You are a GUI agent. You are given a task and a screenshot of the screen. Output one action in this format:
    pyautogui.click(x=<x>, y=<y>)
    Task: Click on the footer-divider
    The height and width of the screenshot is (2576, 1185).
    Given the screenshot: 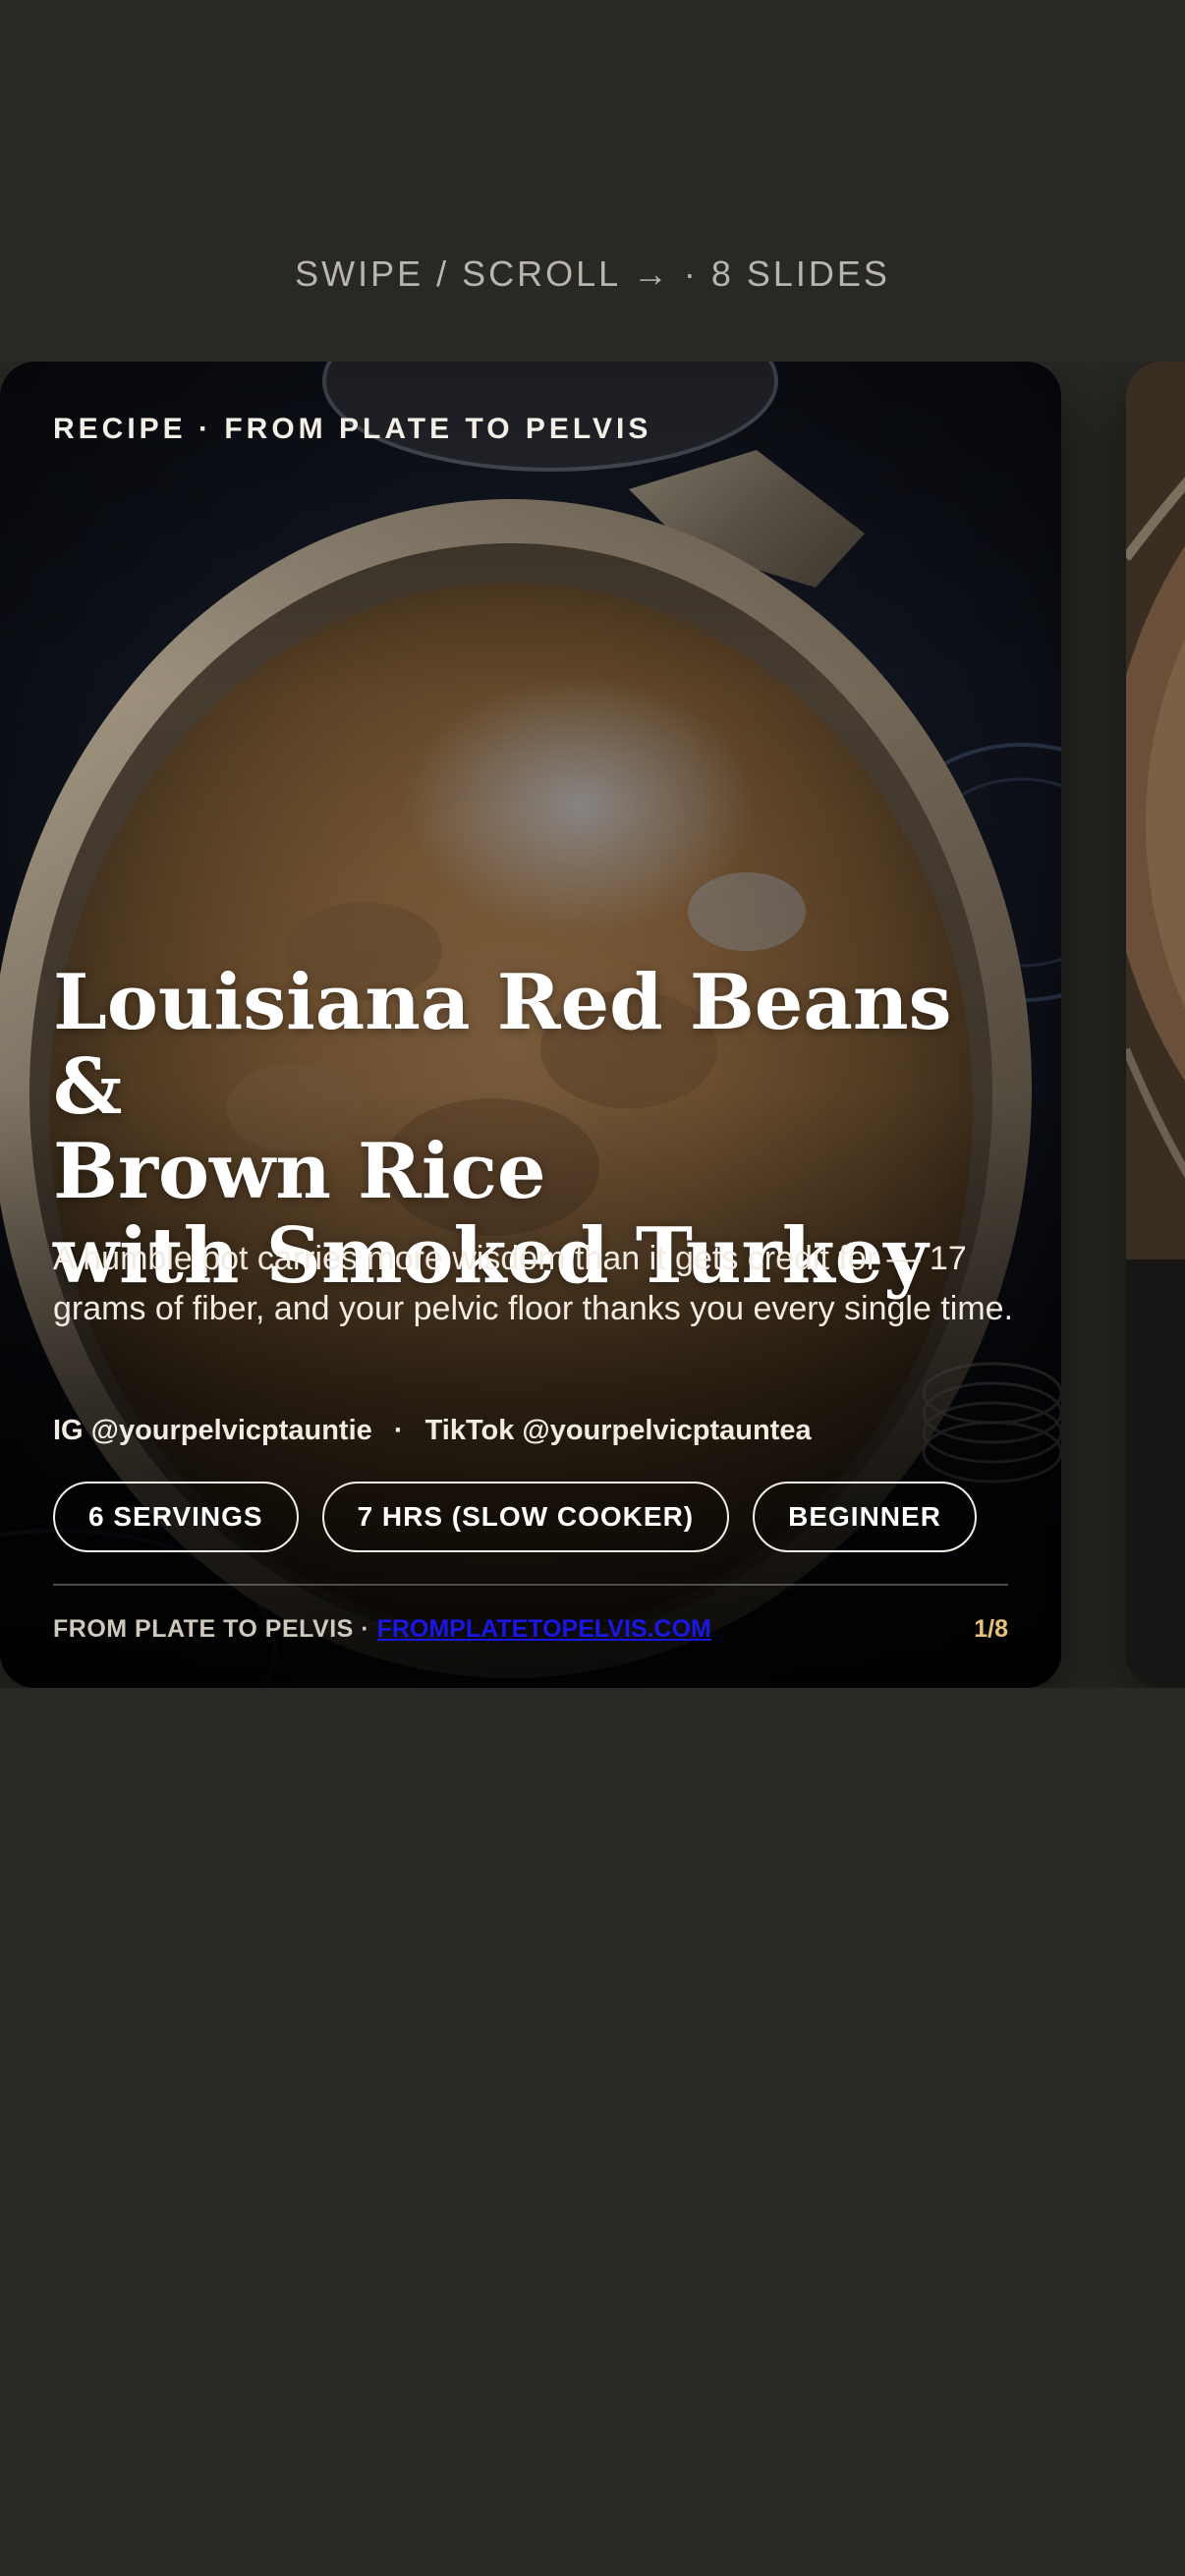 What is the action you would take?
    pyautogui.click(x=530, y=1585)
    